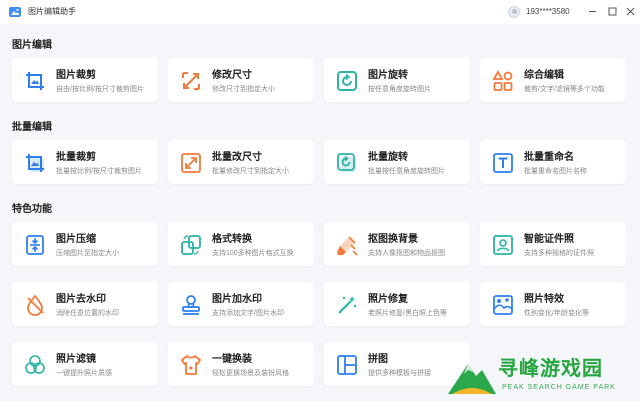 The width and height of the screenshot is (640, 401). I want to click on card-batch-resize: 批量改尺寸 批量修改尺寸到指定大小, so click(241, 162).